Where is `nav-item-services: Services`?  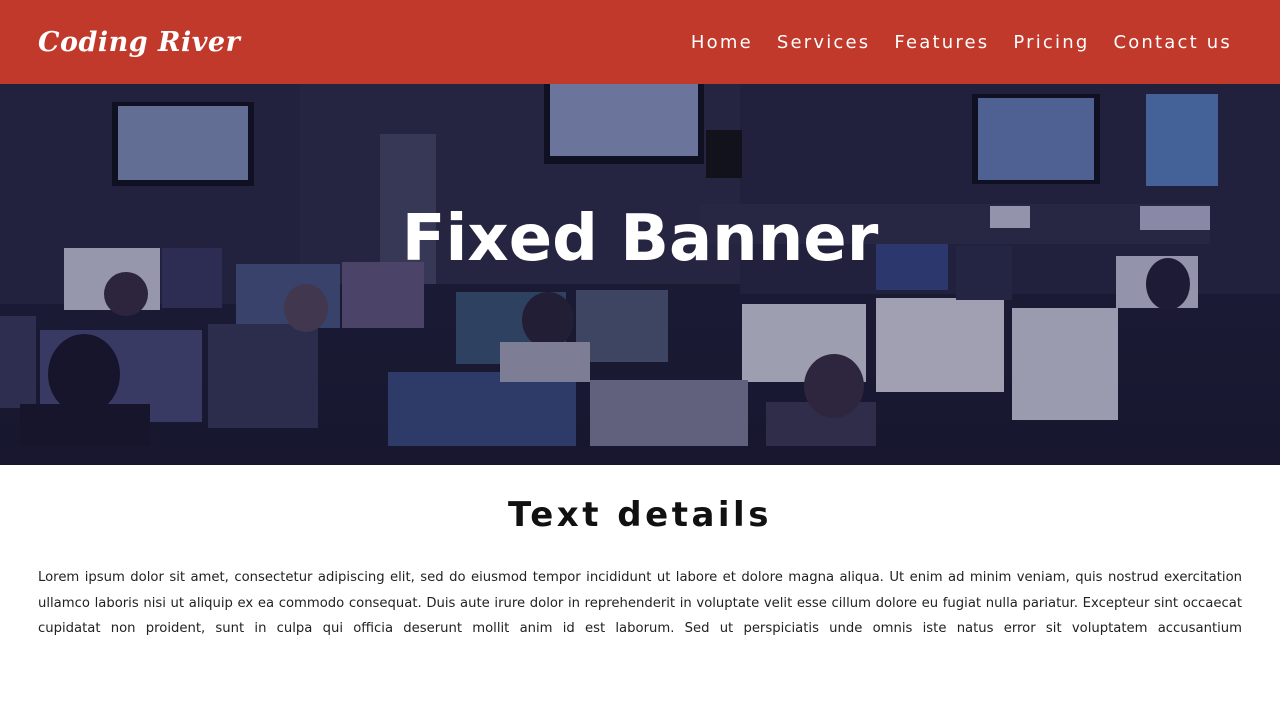 nav-item-services: Services is located at coordinates (824, 42).